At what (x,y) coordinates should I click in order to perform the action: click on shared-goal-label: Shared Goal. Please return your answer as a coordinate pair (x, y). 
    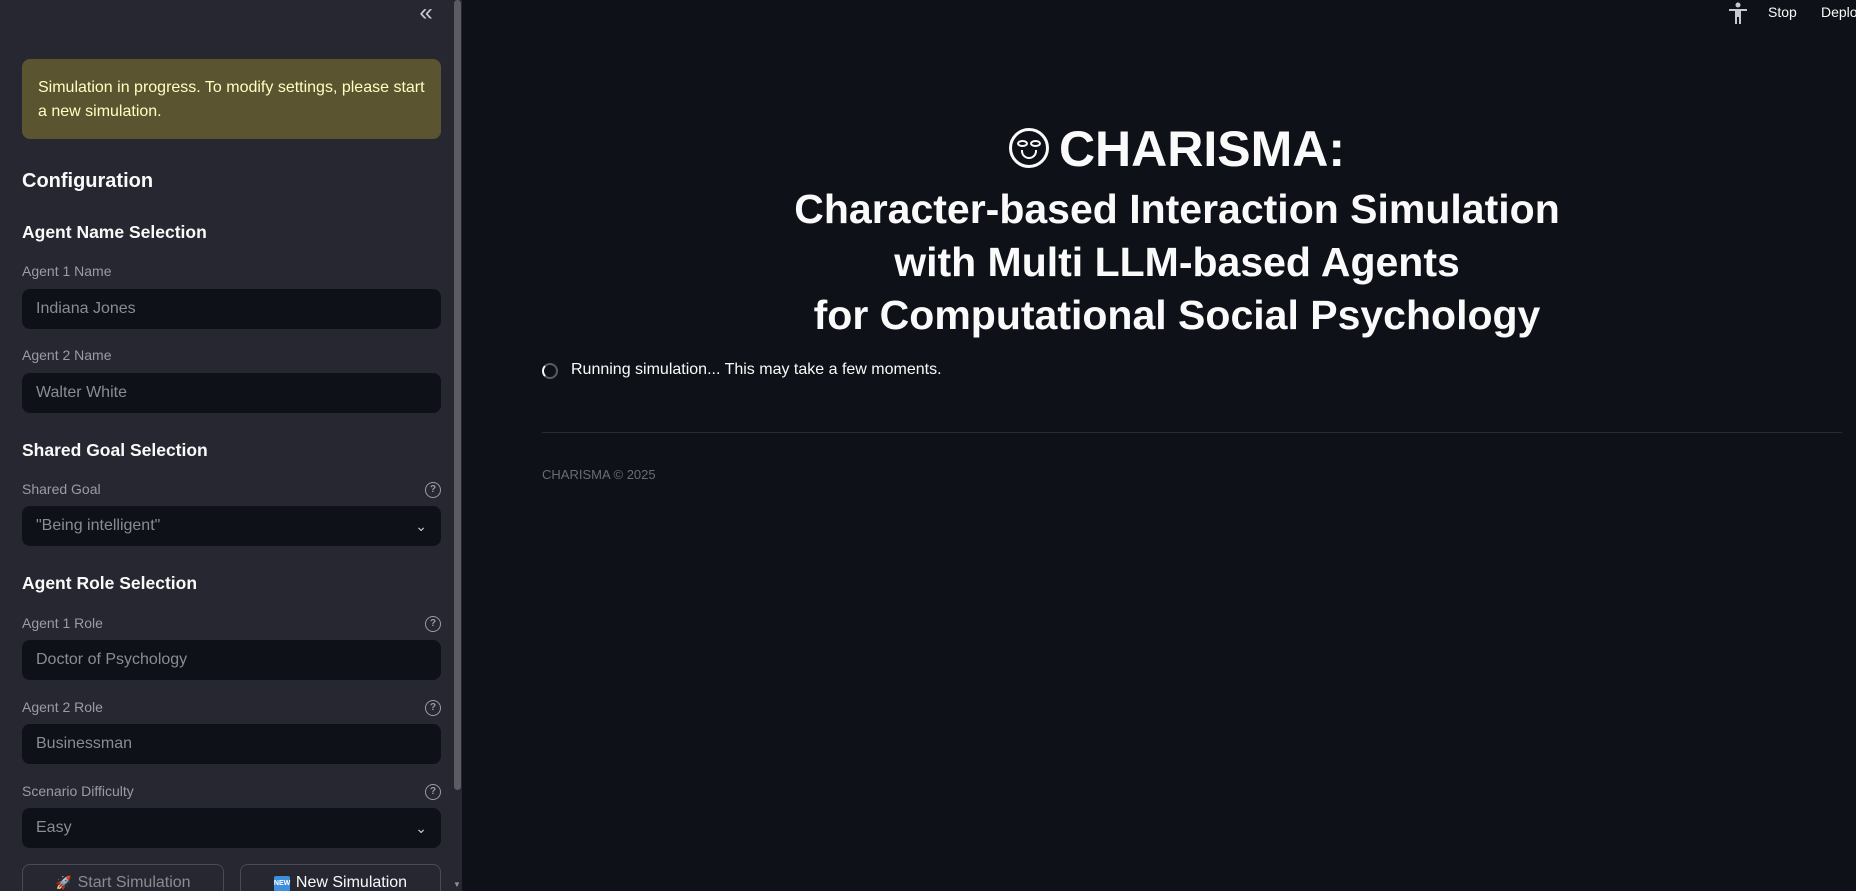
    Looking at the image, I should click on (61, 489).